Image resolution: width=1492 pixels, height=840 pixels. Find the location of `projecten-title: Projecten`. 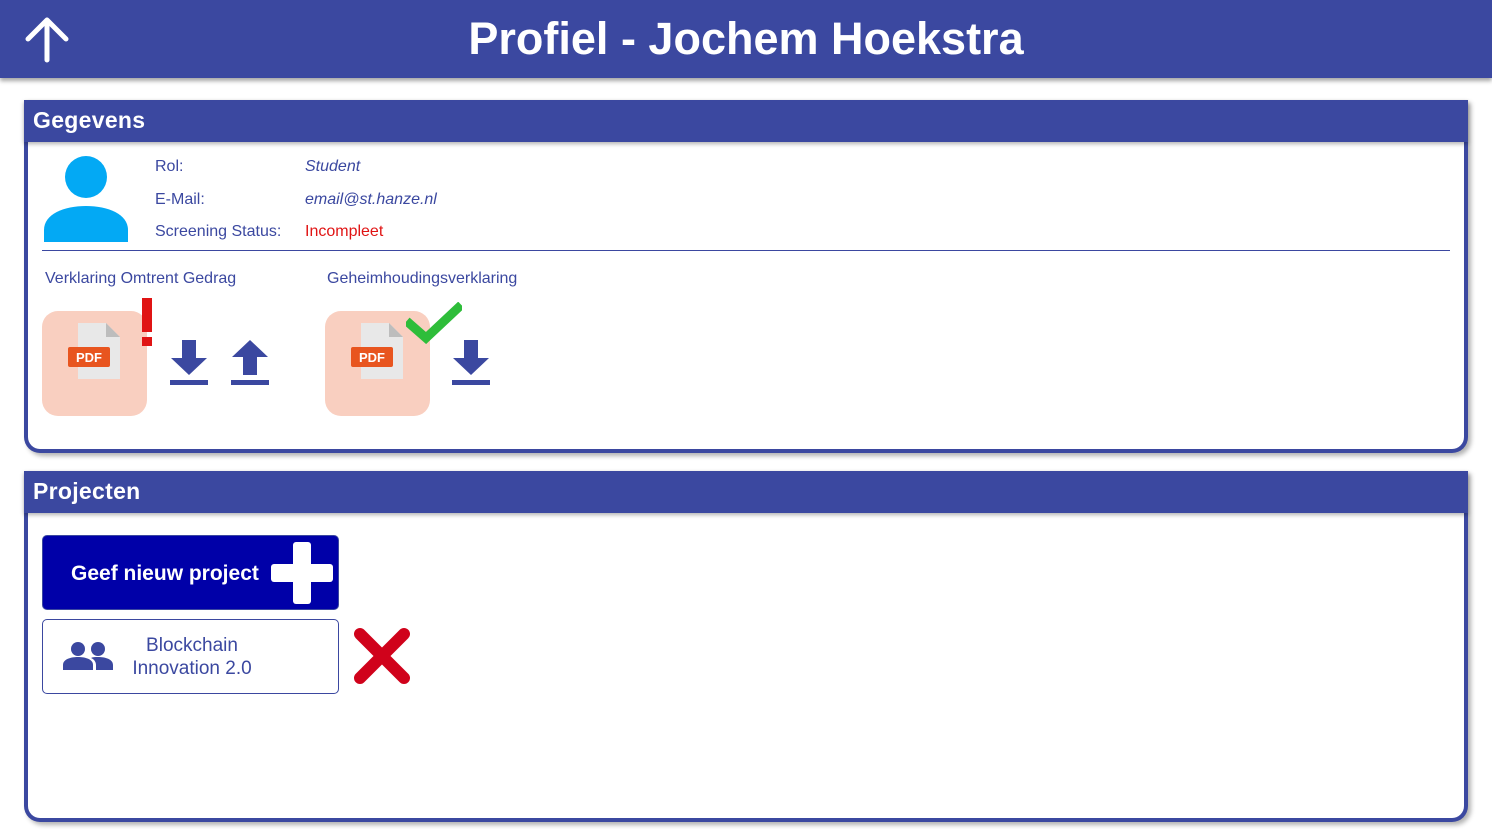

projecten-title: Projecten is located at coordinates (87, 491).